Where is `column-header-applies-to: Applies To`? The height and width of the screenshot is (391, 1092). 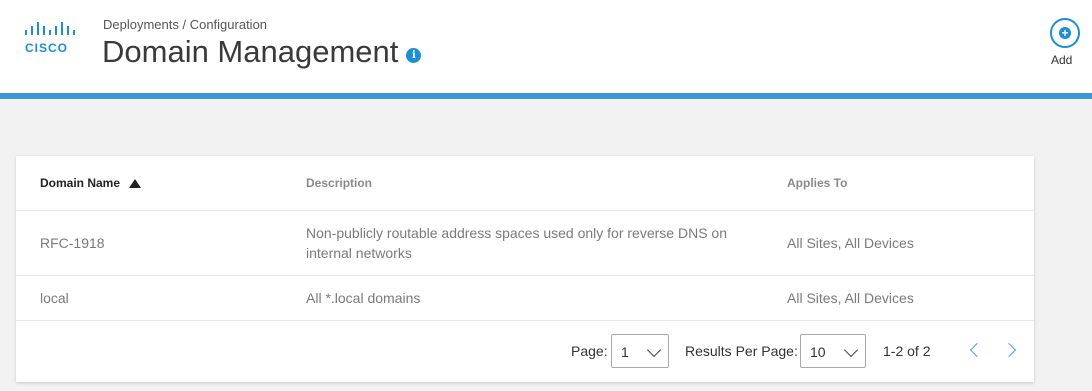
column-header-applies-to: Applies To is located at coordinates (907, 183).